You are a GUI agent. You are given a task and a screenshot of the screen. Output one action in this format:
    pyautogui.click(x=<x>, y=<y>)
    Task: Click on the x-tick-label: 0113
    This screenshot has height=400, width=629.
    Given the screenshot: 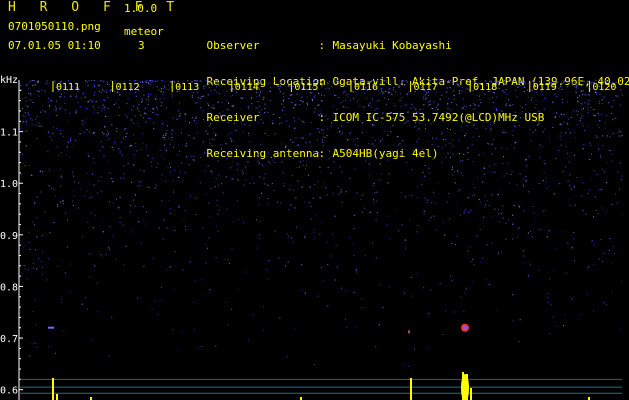 What is the action you would take?
    pyautogui.click(x=187, y=87)
    